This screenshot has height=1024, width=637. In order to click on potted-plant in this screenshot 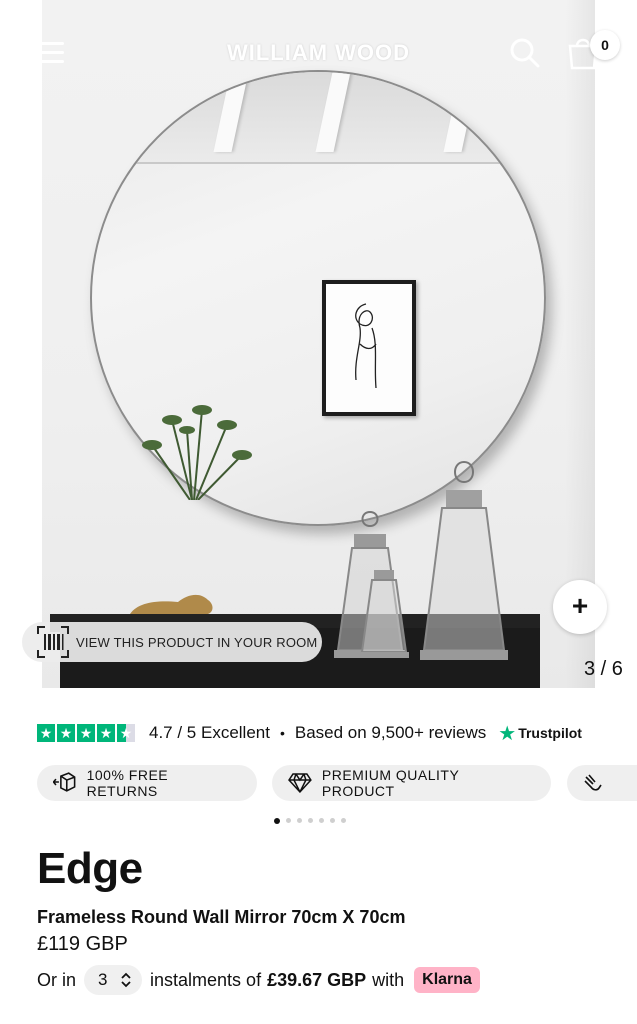, I will do `click(197, 452)`.